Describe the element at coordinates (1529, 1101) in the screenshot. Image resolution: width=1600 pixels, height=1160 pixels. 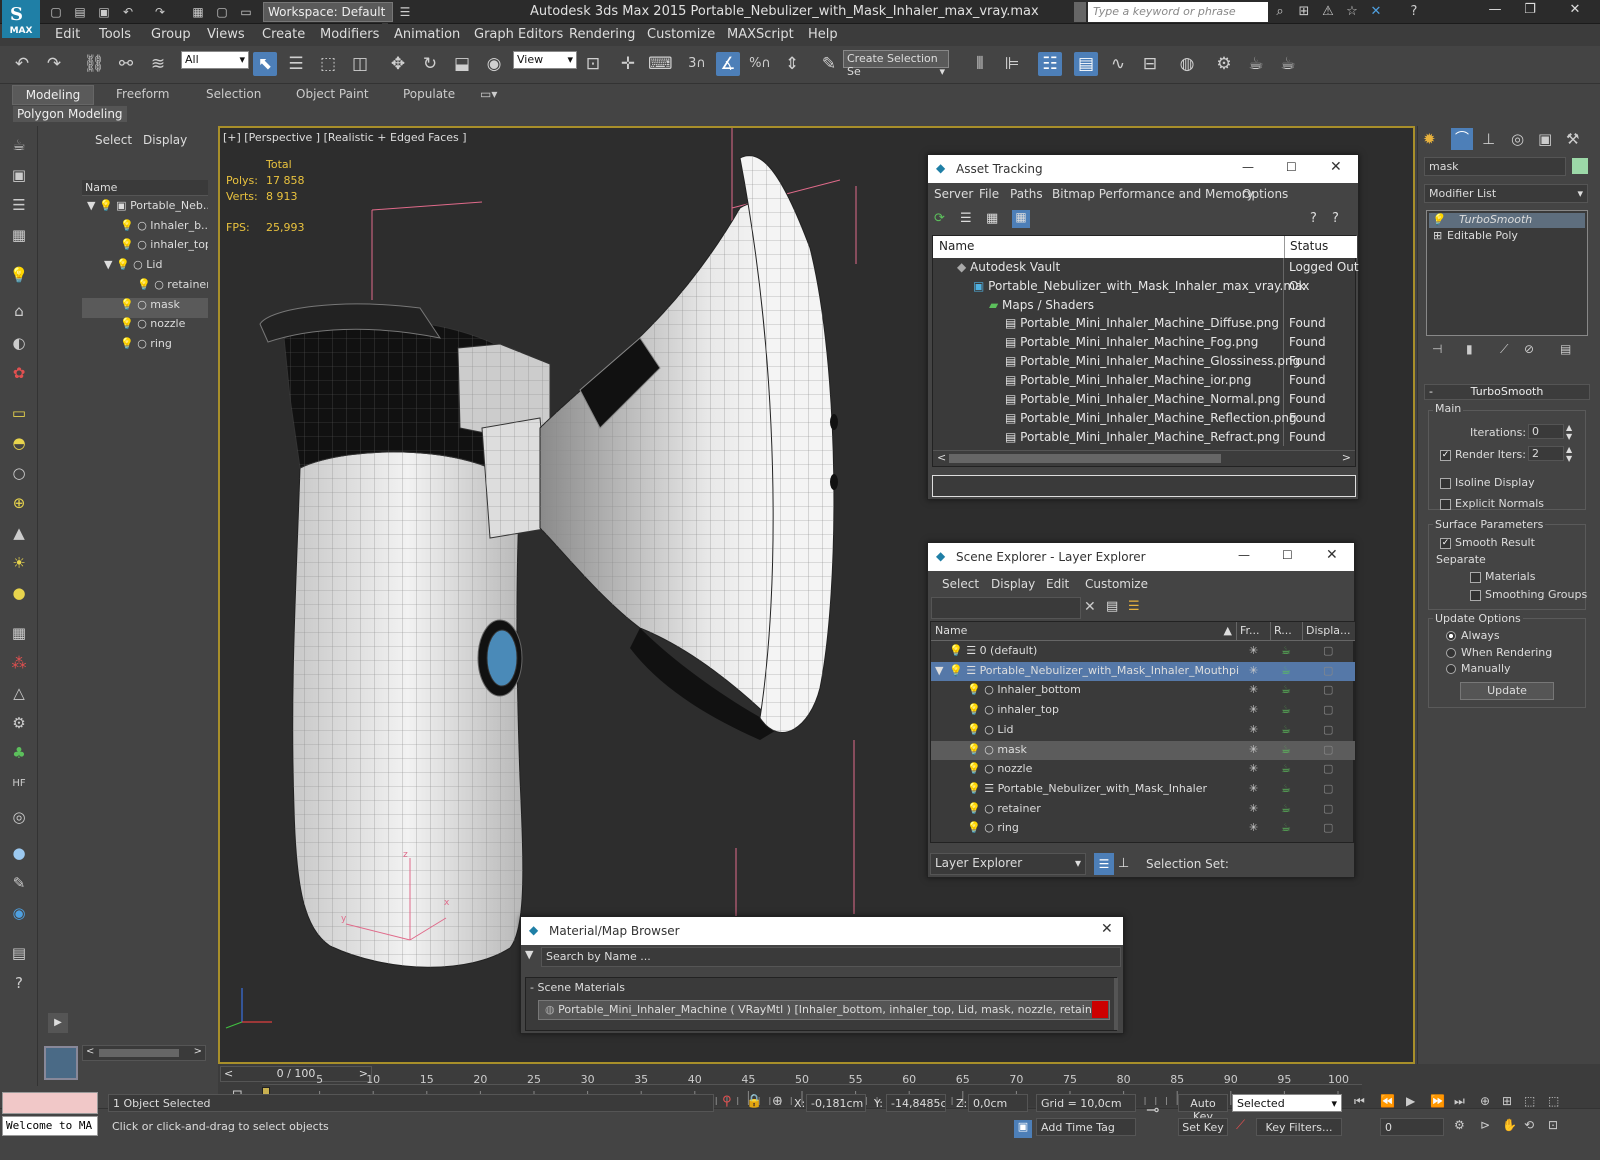
I see `zoom-extents-icon: ⬚` at that location.